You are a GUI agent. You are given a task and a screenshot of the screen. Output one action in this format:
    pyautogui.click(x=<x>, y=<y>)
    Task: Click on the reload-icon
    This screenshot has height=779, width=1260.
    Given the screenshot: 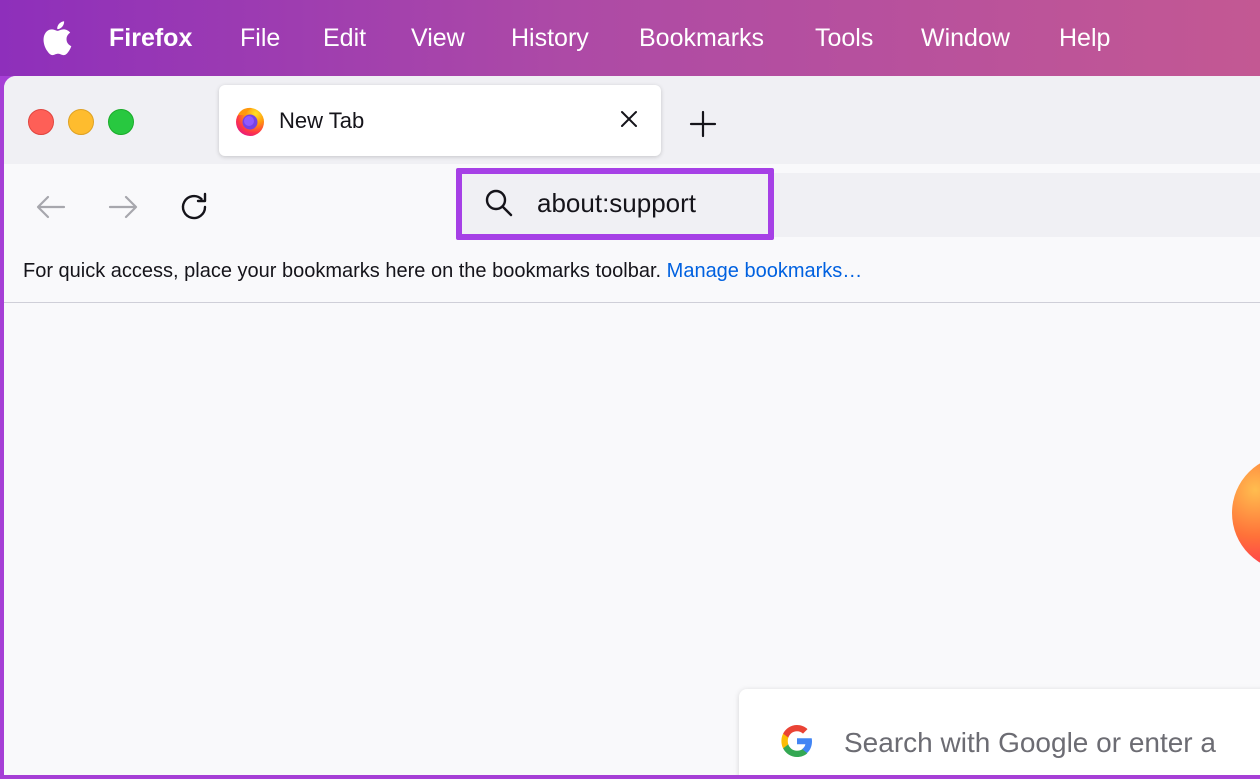 What is the action you would take?
    pyautogui.click(x=195, y=207)
    